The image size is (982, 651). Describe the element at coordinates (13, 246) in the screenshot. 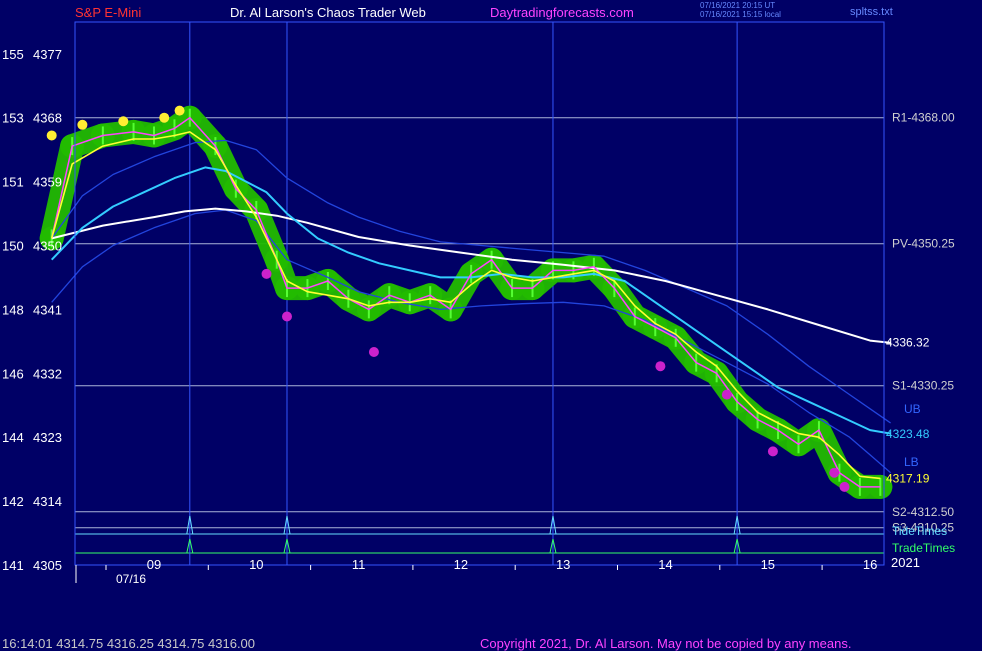

I see `y-tick-label-left: 150` at that location.